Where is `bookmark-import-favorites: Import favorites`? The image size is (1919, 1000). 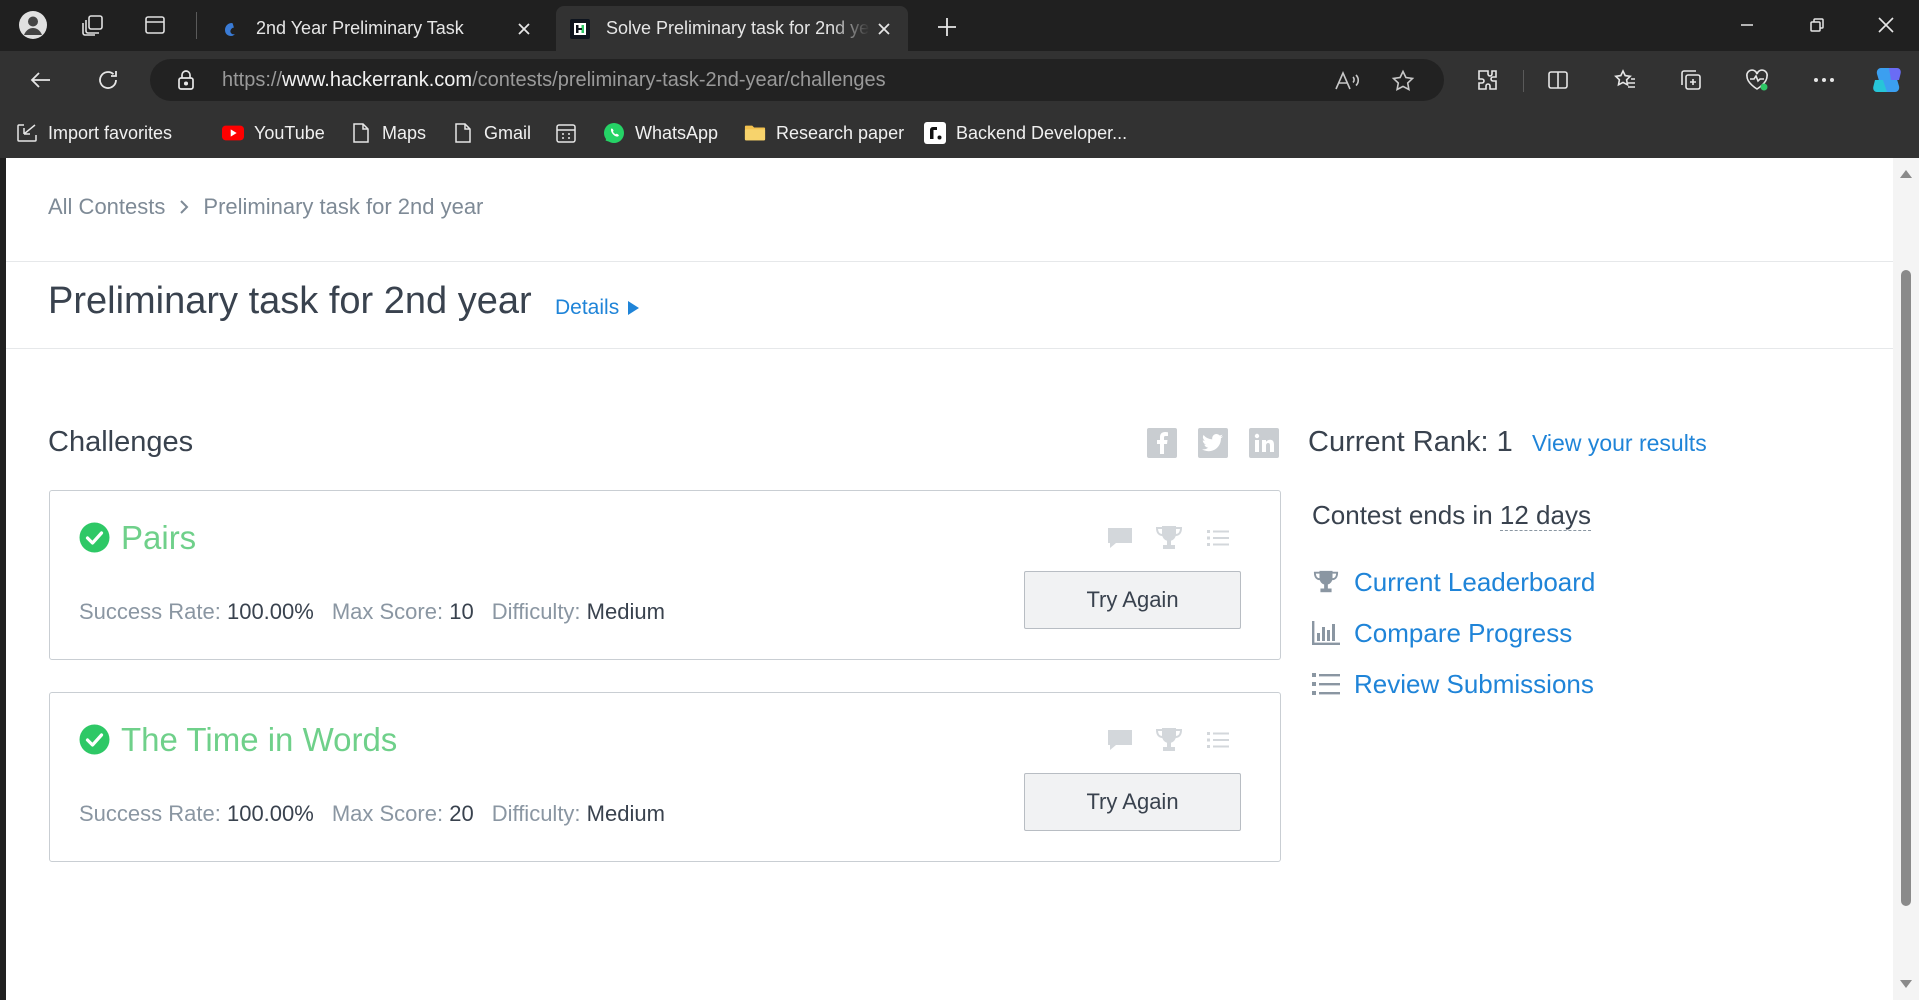
bookmark-import-favorites: Import favorites is located at coordinates (94, 133).